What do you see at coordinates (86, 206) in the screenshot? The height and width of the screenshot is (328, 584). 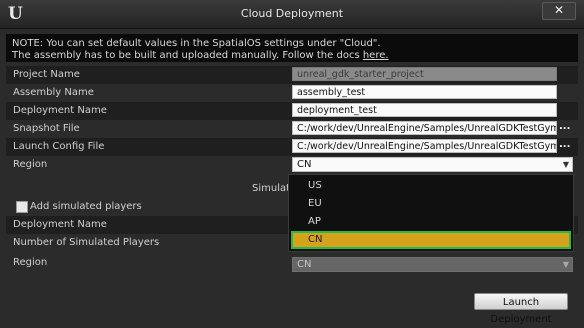 I see `add-simulated-players-label: Add simulated players` at bounding box center [86, 206].